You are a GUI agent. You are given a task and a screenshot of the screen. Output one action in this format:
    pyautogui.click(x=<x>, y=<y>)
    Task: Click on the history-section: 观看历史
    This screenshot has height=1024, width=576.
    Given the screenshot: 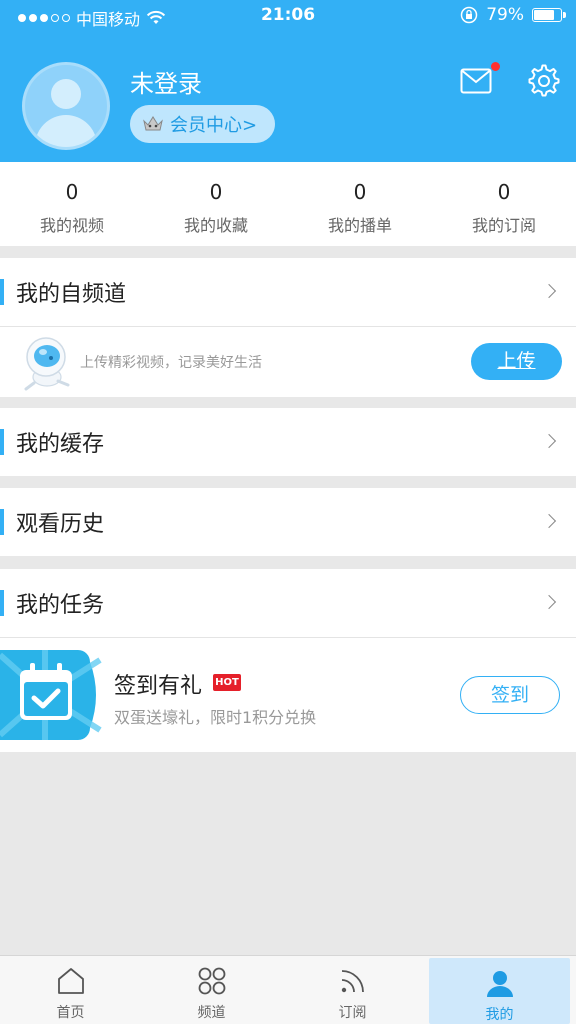 What is the action you would take?
    pyautogui.click(x=288, y=522)
    